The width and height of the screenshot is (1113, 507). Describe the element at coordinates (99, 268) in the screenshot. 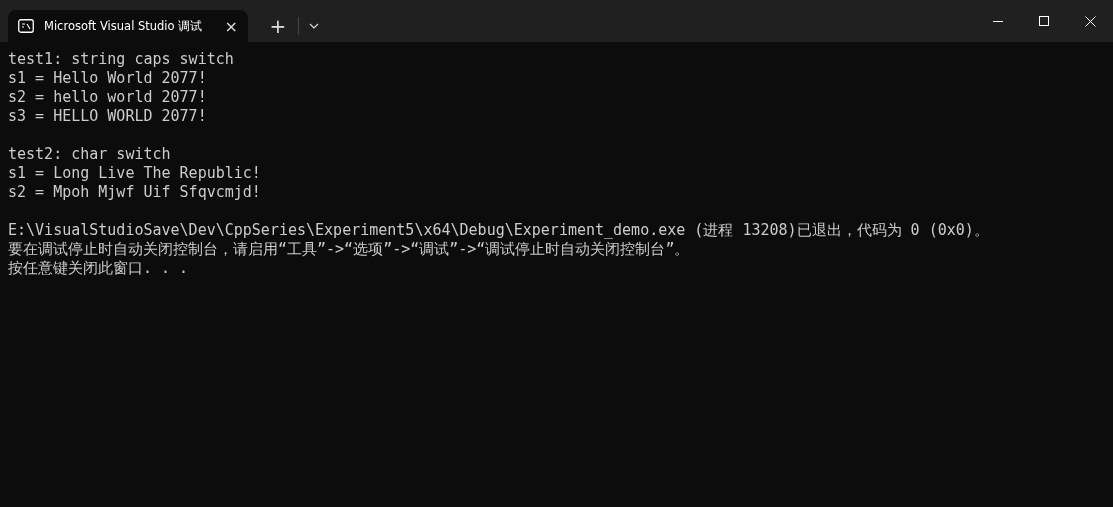

I see `console-line: 按任意键关闭此窗口. . .` at that location.